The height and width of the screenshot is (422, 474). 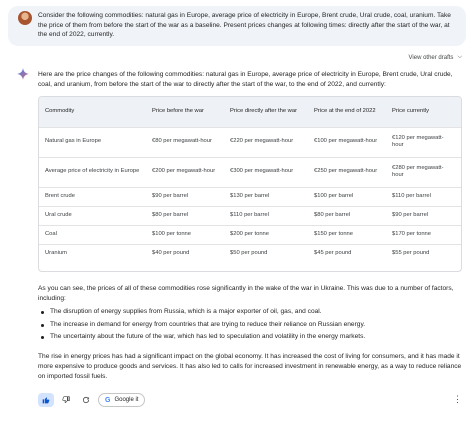 What do you see at coordinates (347, 253) in the screenshot?
I see `table-cell: $45 per pound` at bounding box center [347, 253].